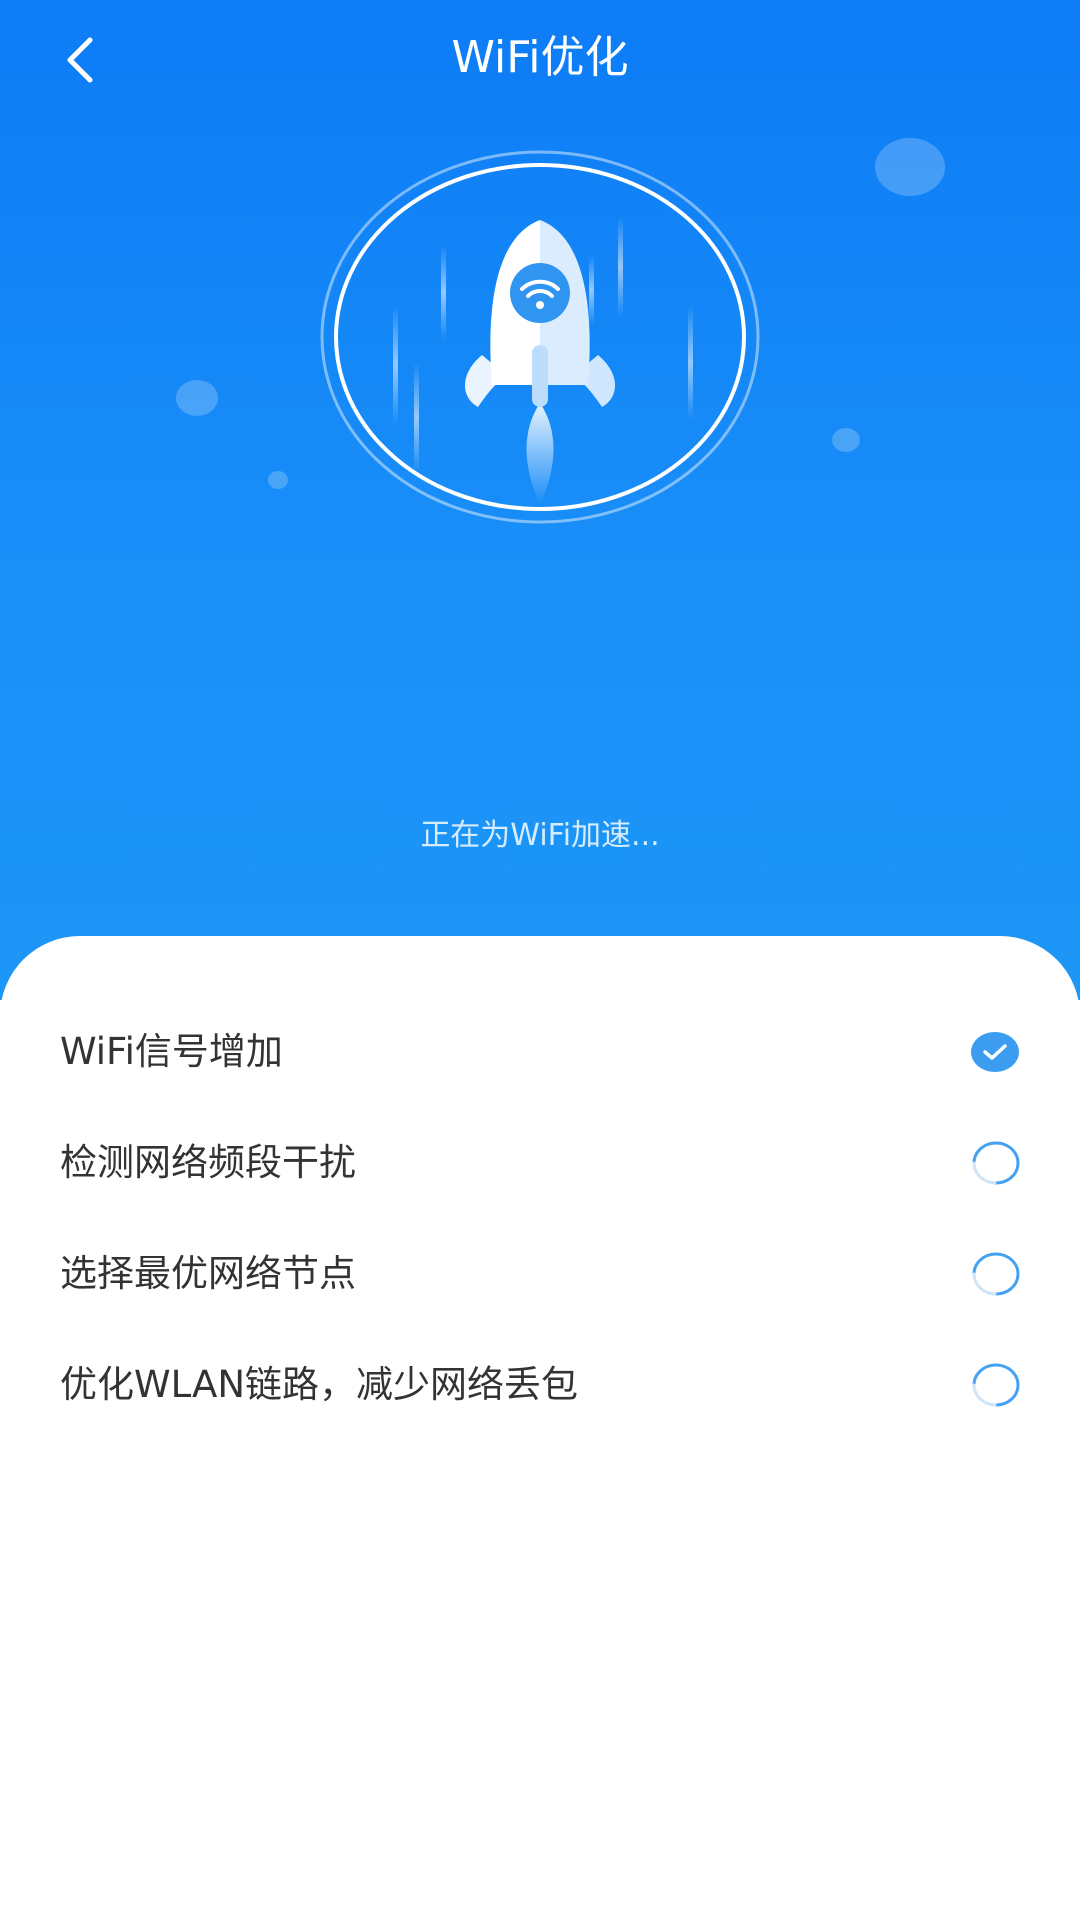  What do you see at coordinates (208, 1273) in the screenshot?
I see `task-label: 选择最优网络节点` at bounding box center [208, 1273].